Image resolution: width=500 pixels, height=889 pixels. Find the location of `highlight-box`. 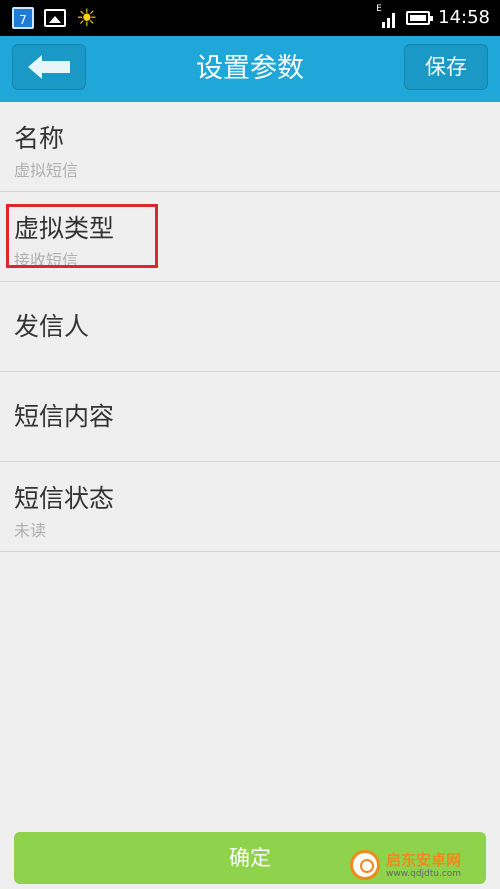

highlight-box is located at coordinates (82, 236).